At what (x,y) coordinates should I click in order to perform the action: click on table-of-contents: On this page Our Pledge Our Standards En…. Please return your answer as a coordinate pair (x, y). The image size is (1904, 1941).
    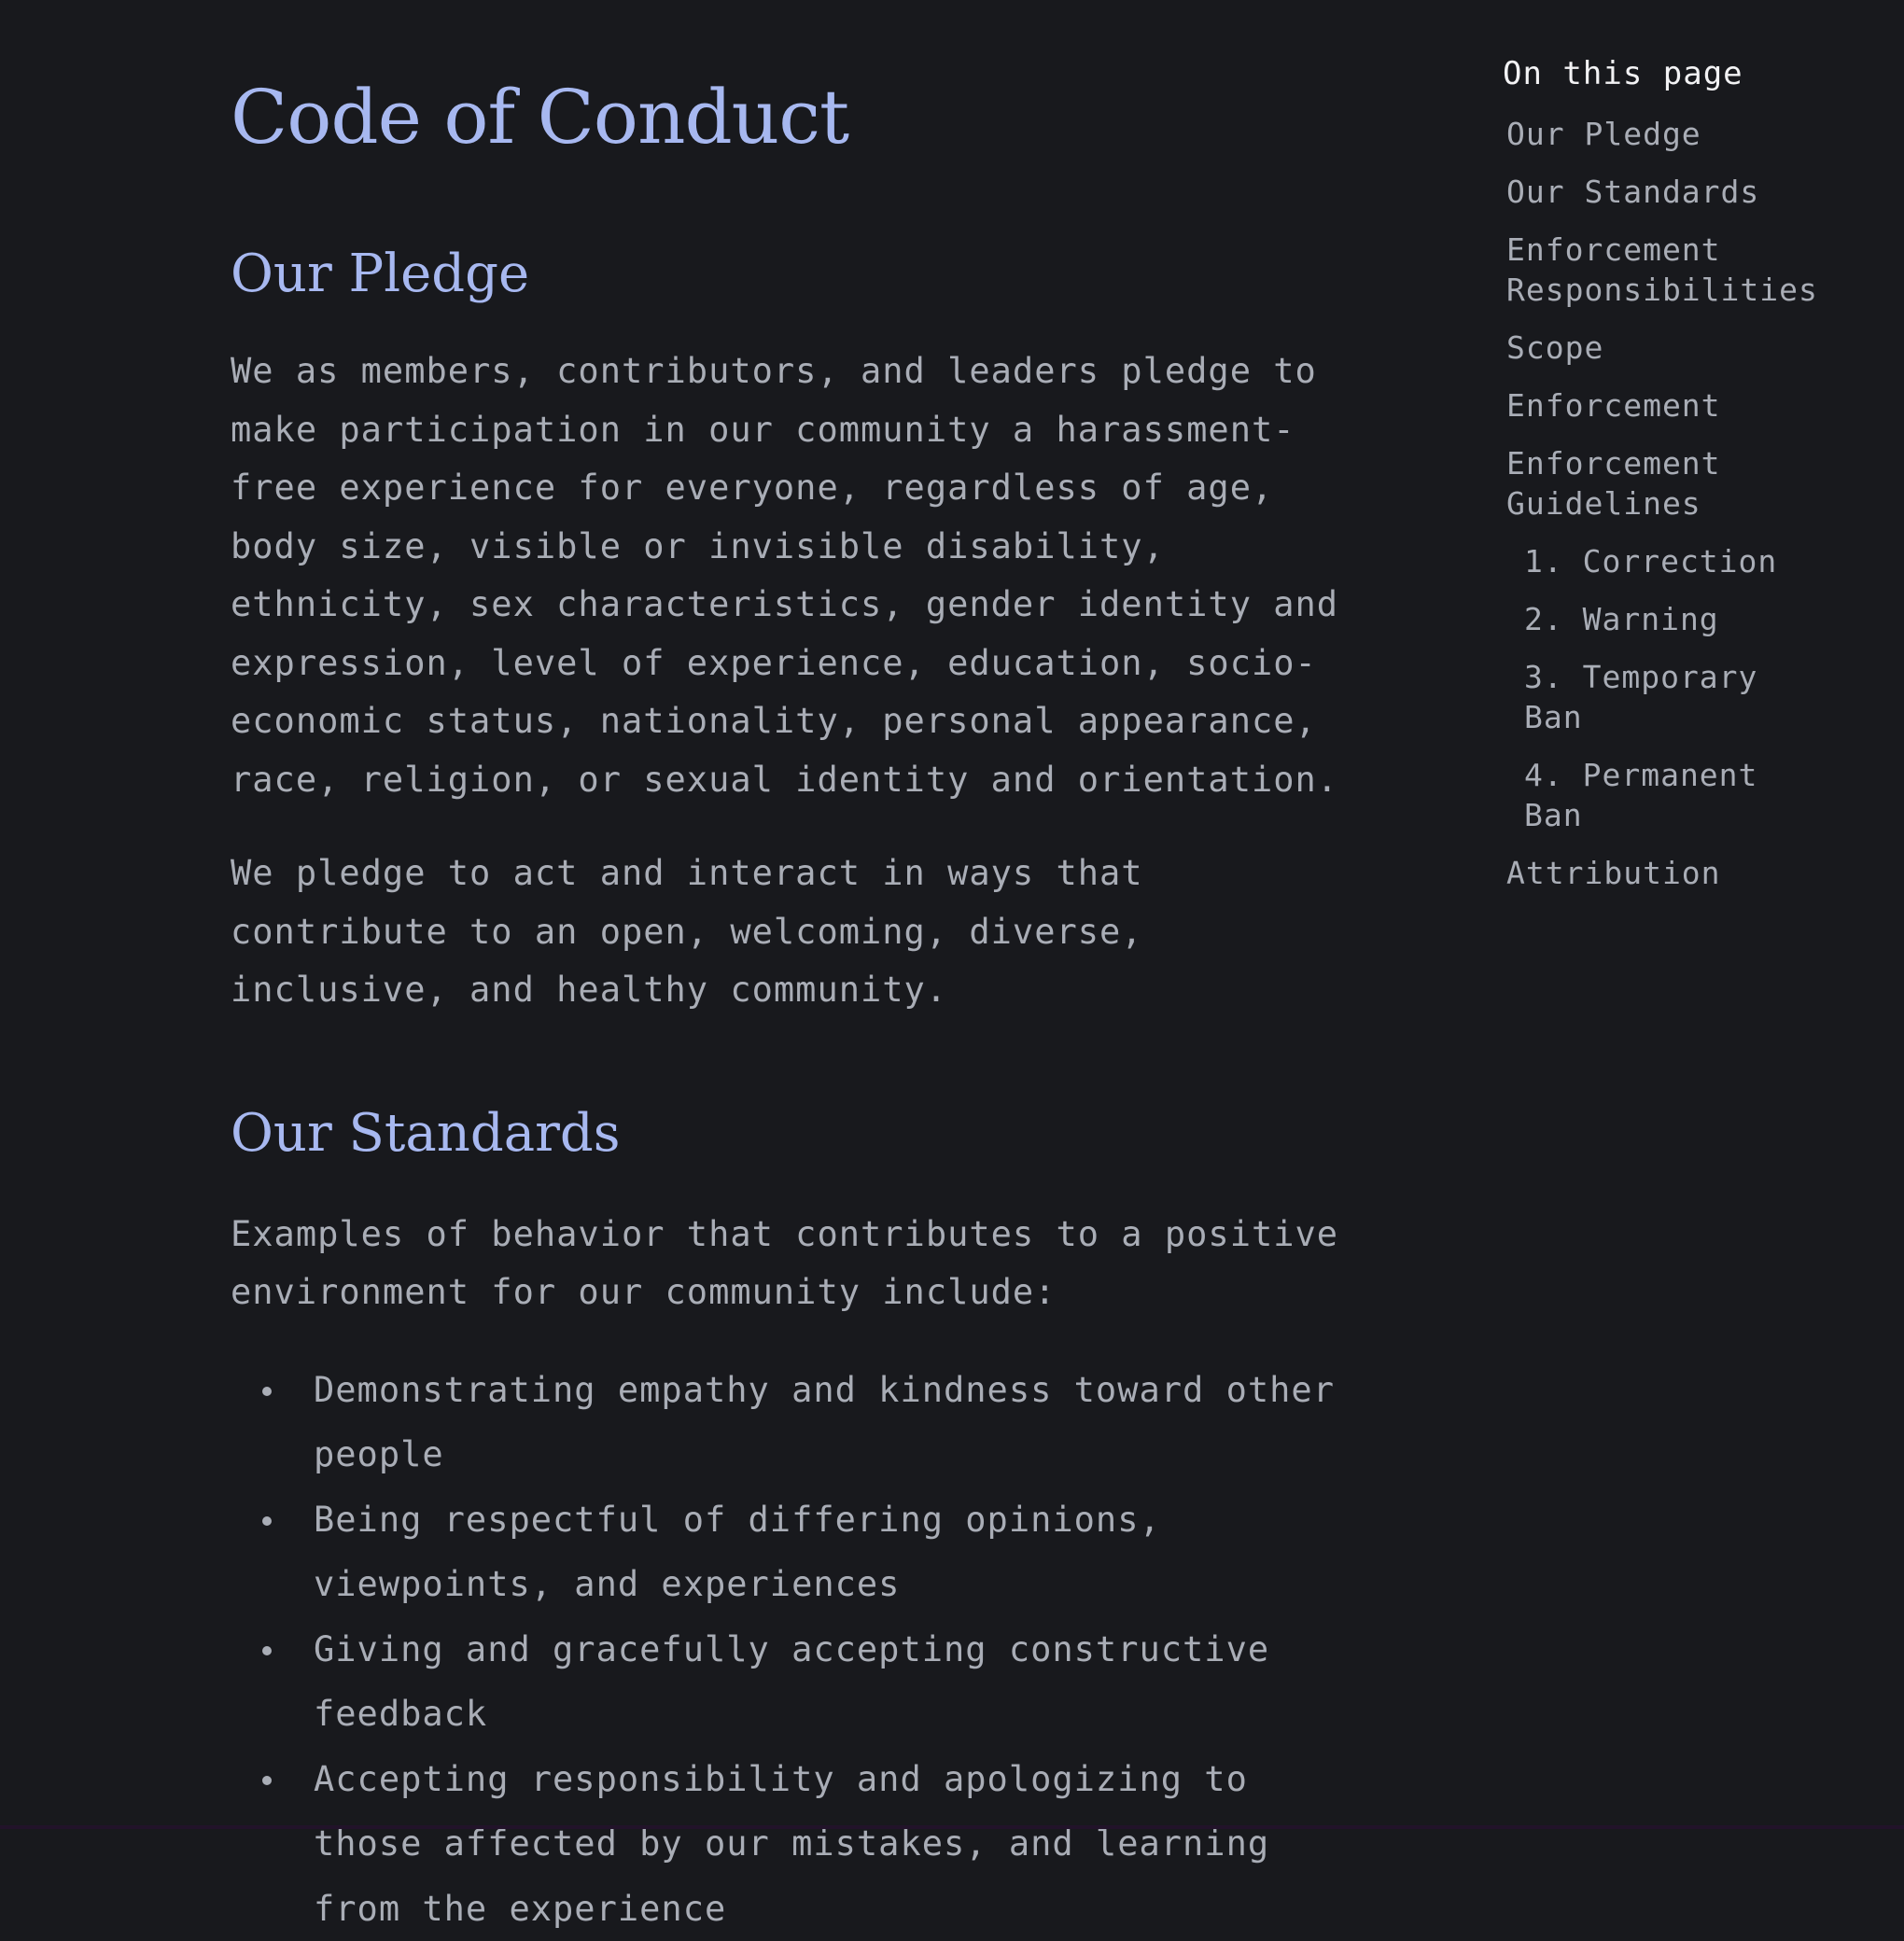
    Looking at the image, I should click on (1660, 482).